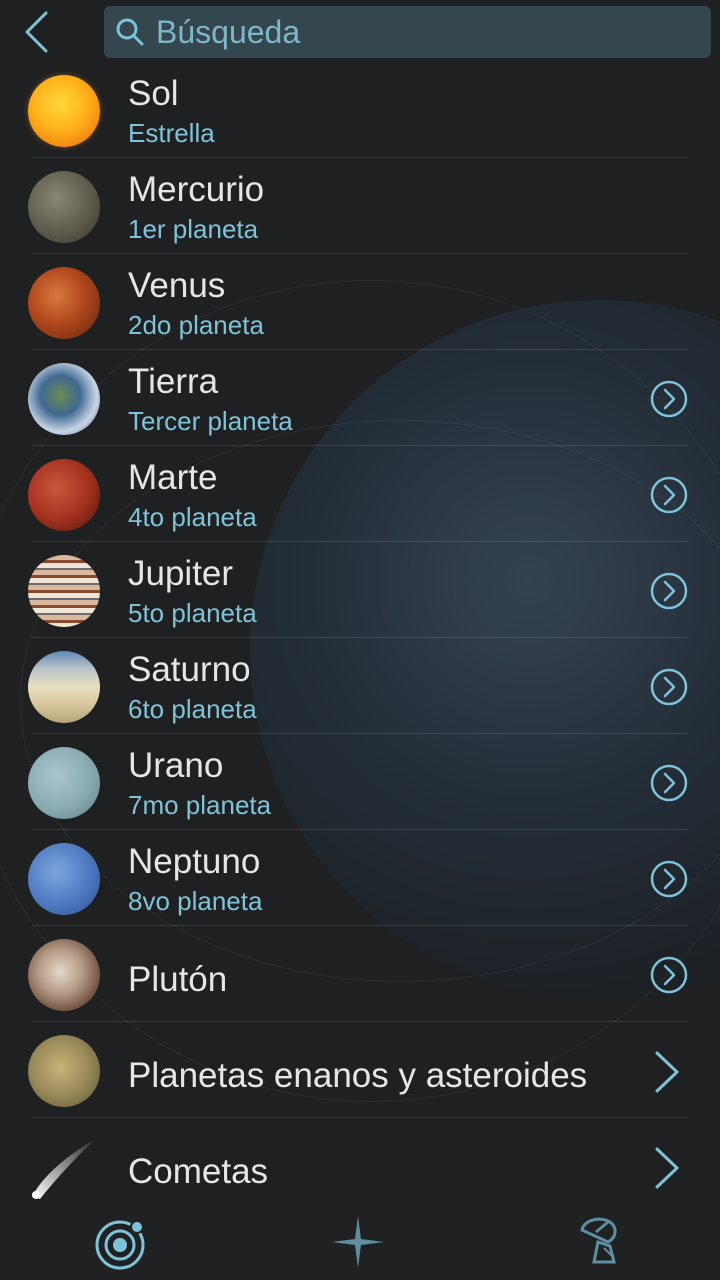 The height and width of the screenshot is (1280, 720). I want to click on list-item-sol: Sol Estrella, so click(360, 110).